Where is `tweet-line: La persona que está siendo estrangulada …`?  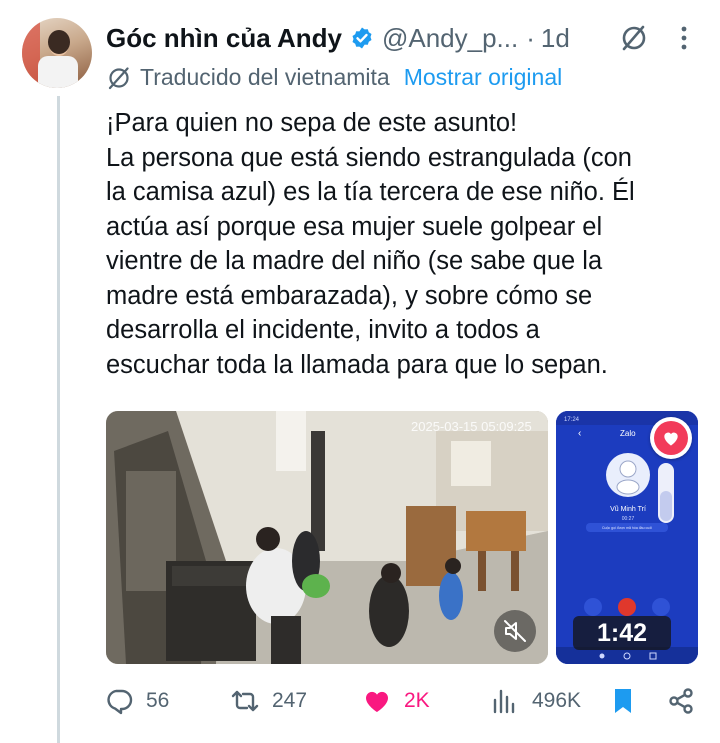 tweet-line: La persona que está siendo estrangulada … is located at coordinates (369, 157).